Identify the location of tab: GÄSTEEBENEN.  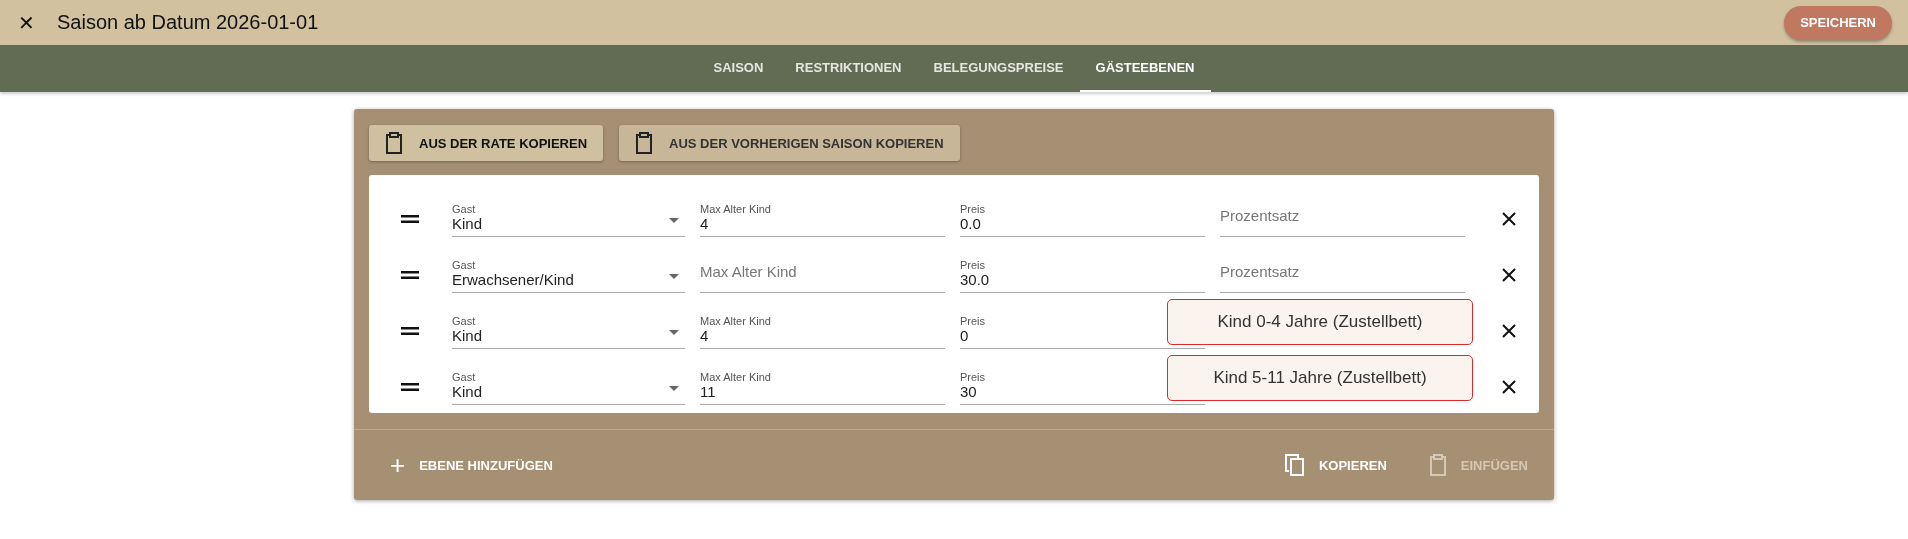
(1145, 68).